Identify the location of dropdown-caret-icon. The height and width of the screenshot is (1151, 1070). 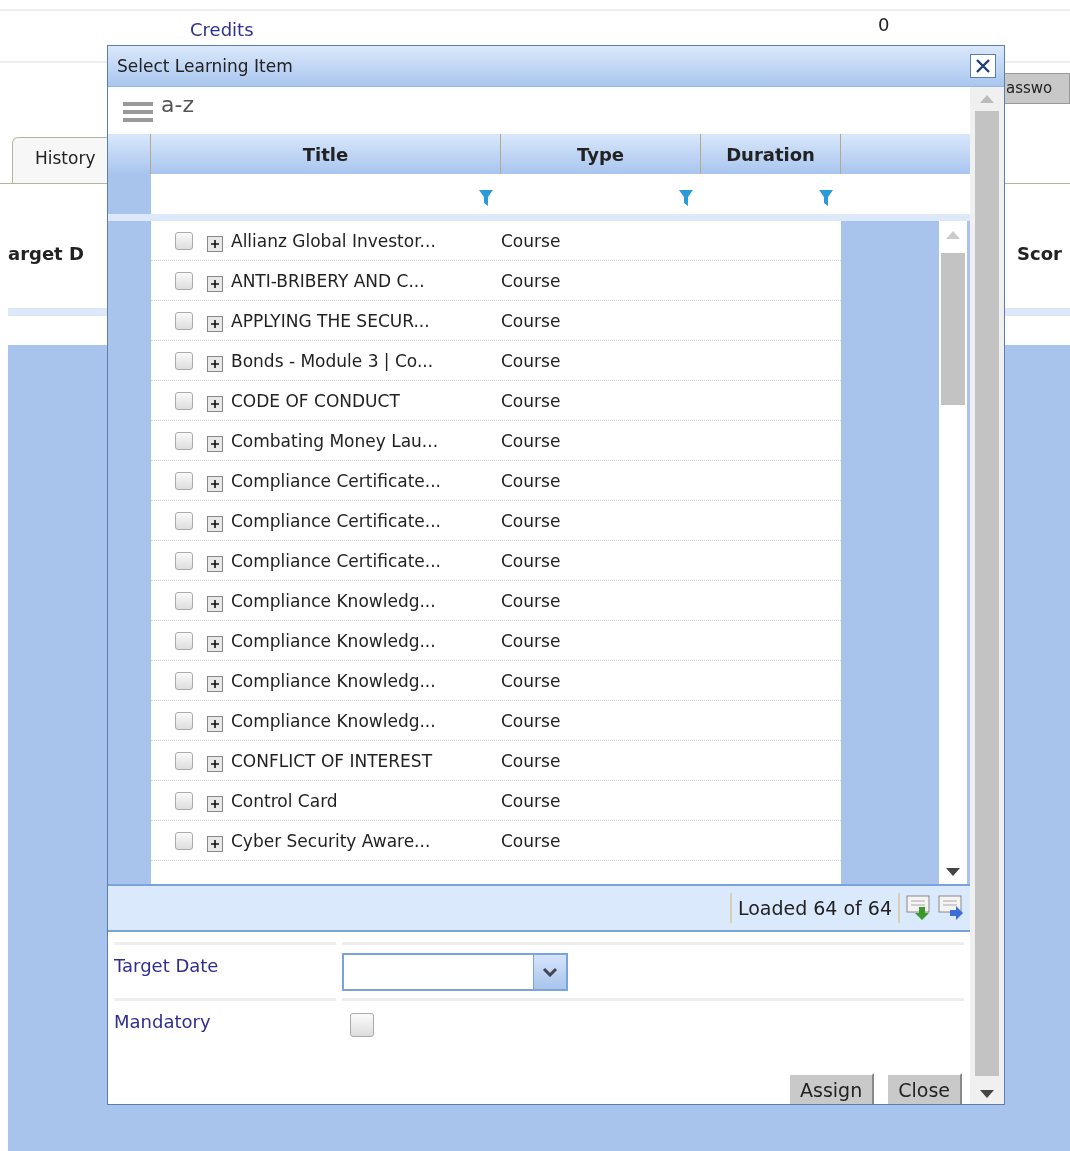
(550, 972).